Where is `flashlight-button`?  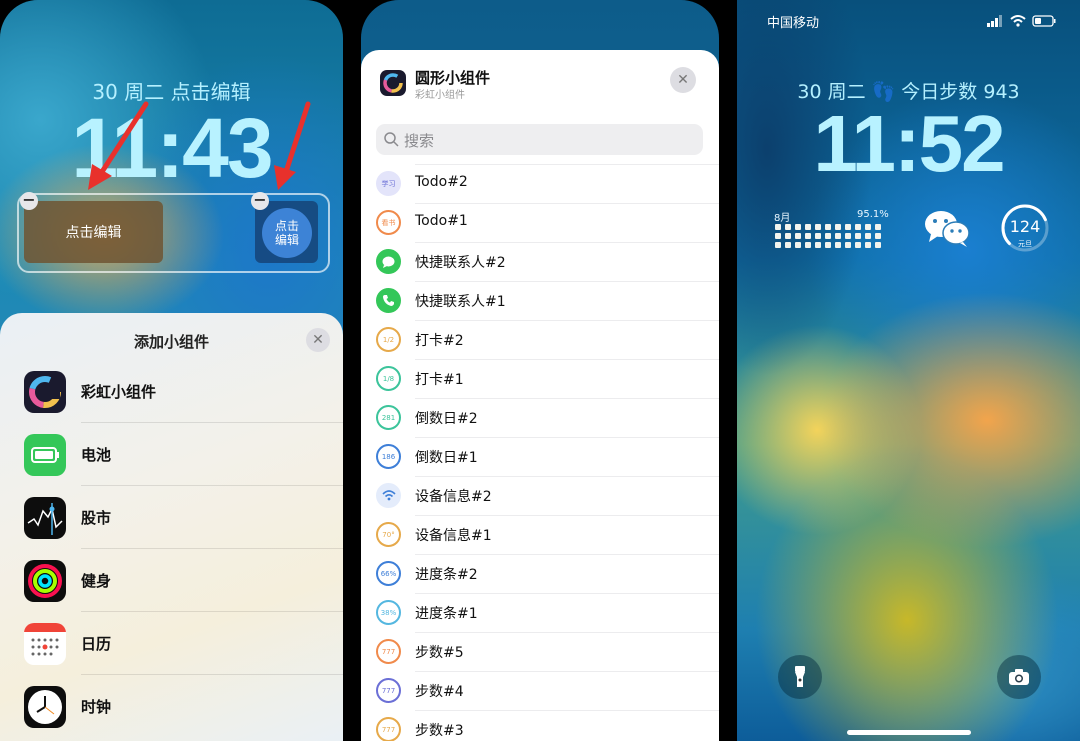 flashlight-button is located at coordinates (800, 677).